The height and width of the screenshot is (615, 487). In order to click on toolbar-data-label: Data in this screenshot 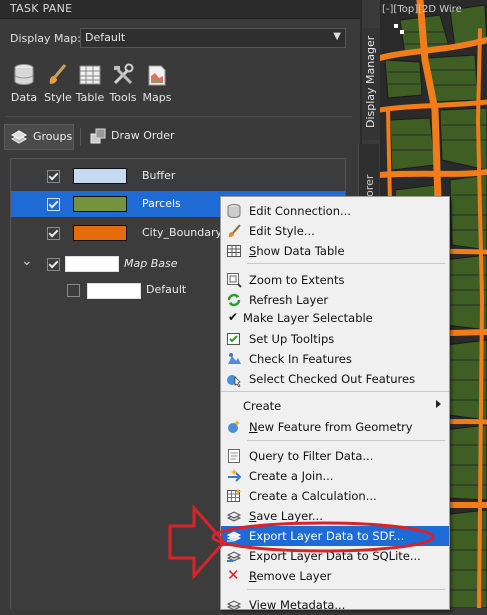, I will do `click(24, 97)`.